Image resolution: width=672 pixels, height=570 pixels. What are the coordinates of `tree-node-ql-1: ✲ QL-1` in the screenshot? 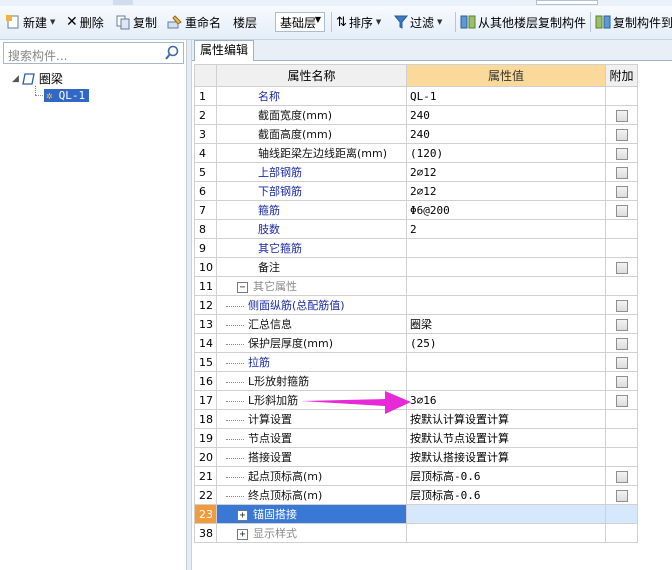 It's located at (67, 95).